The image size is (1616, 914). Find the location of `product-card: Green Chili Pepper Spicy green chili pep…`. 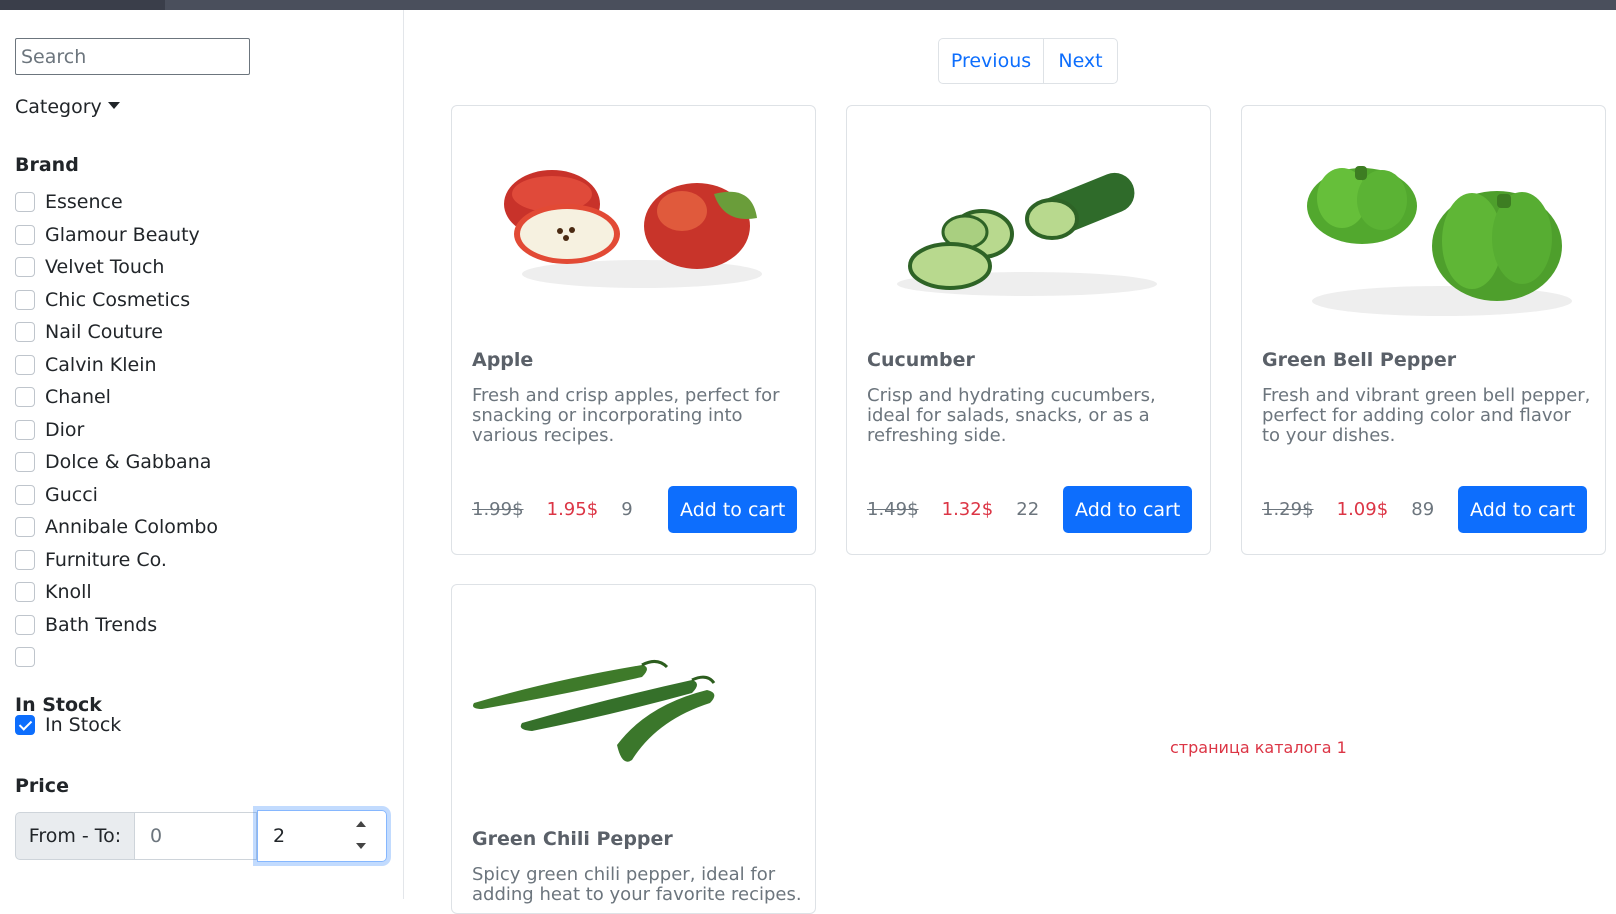

product-card: Green Chili Pepper Spicy green chili pep… is located at coordinates (633, 749).